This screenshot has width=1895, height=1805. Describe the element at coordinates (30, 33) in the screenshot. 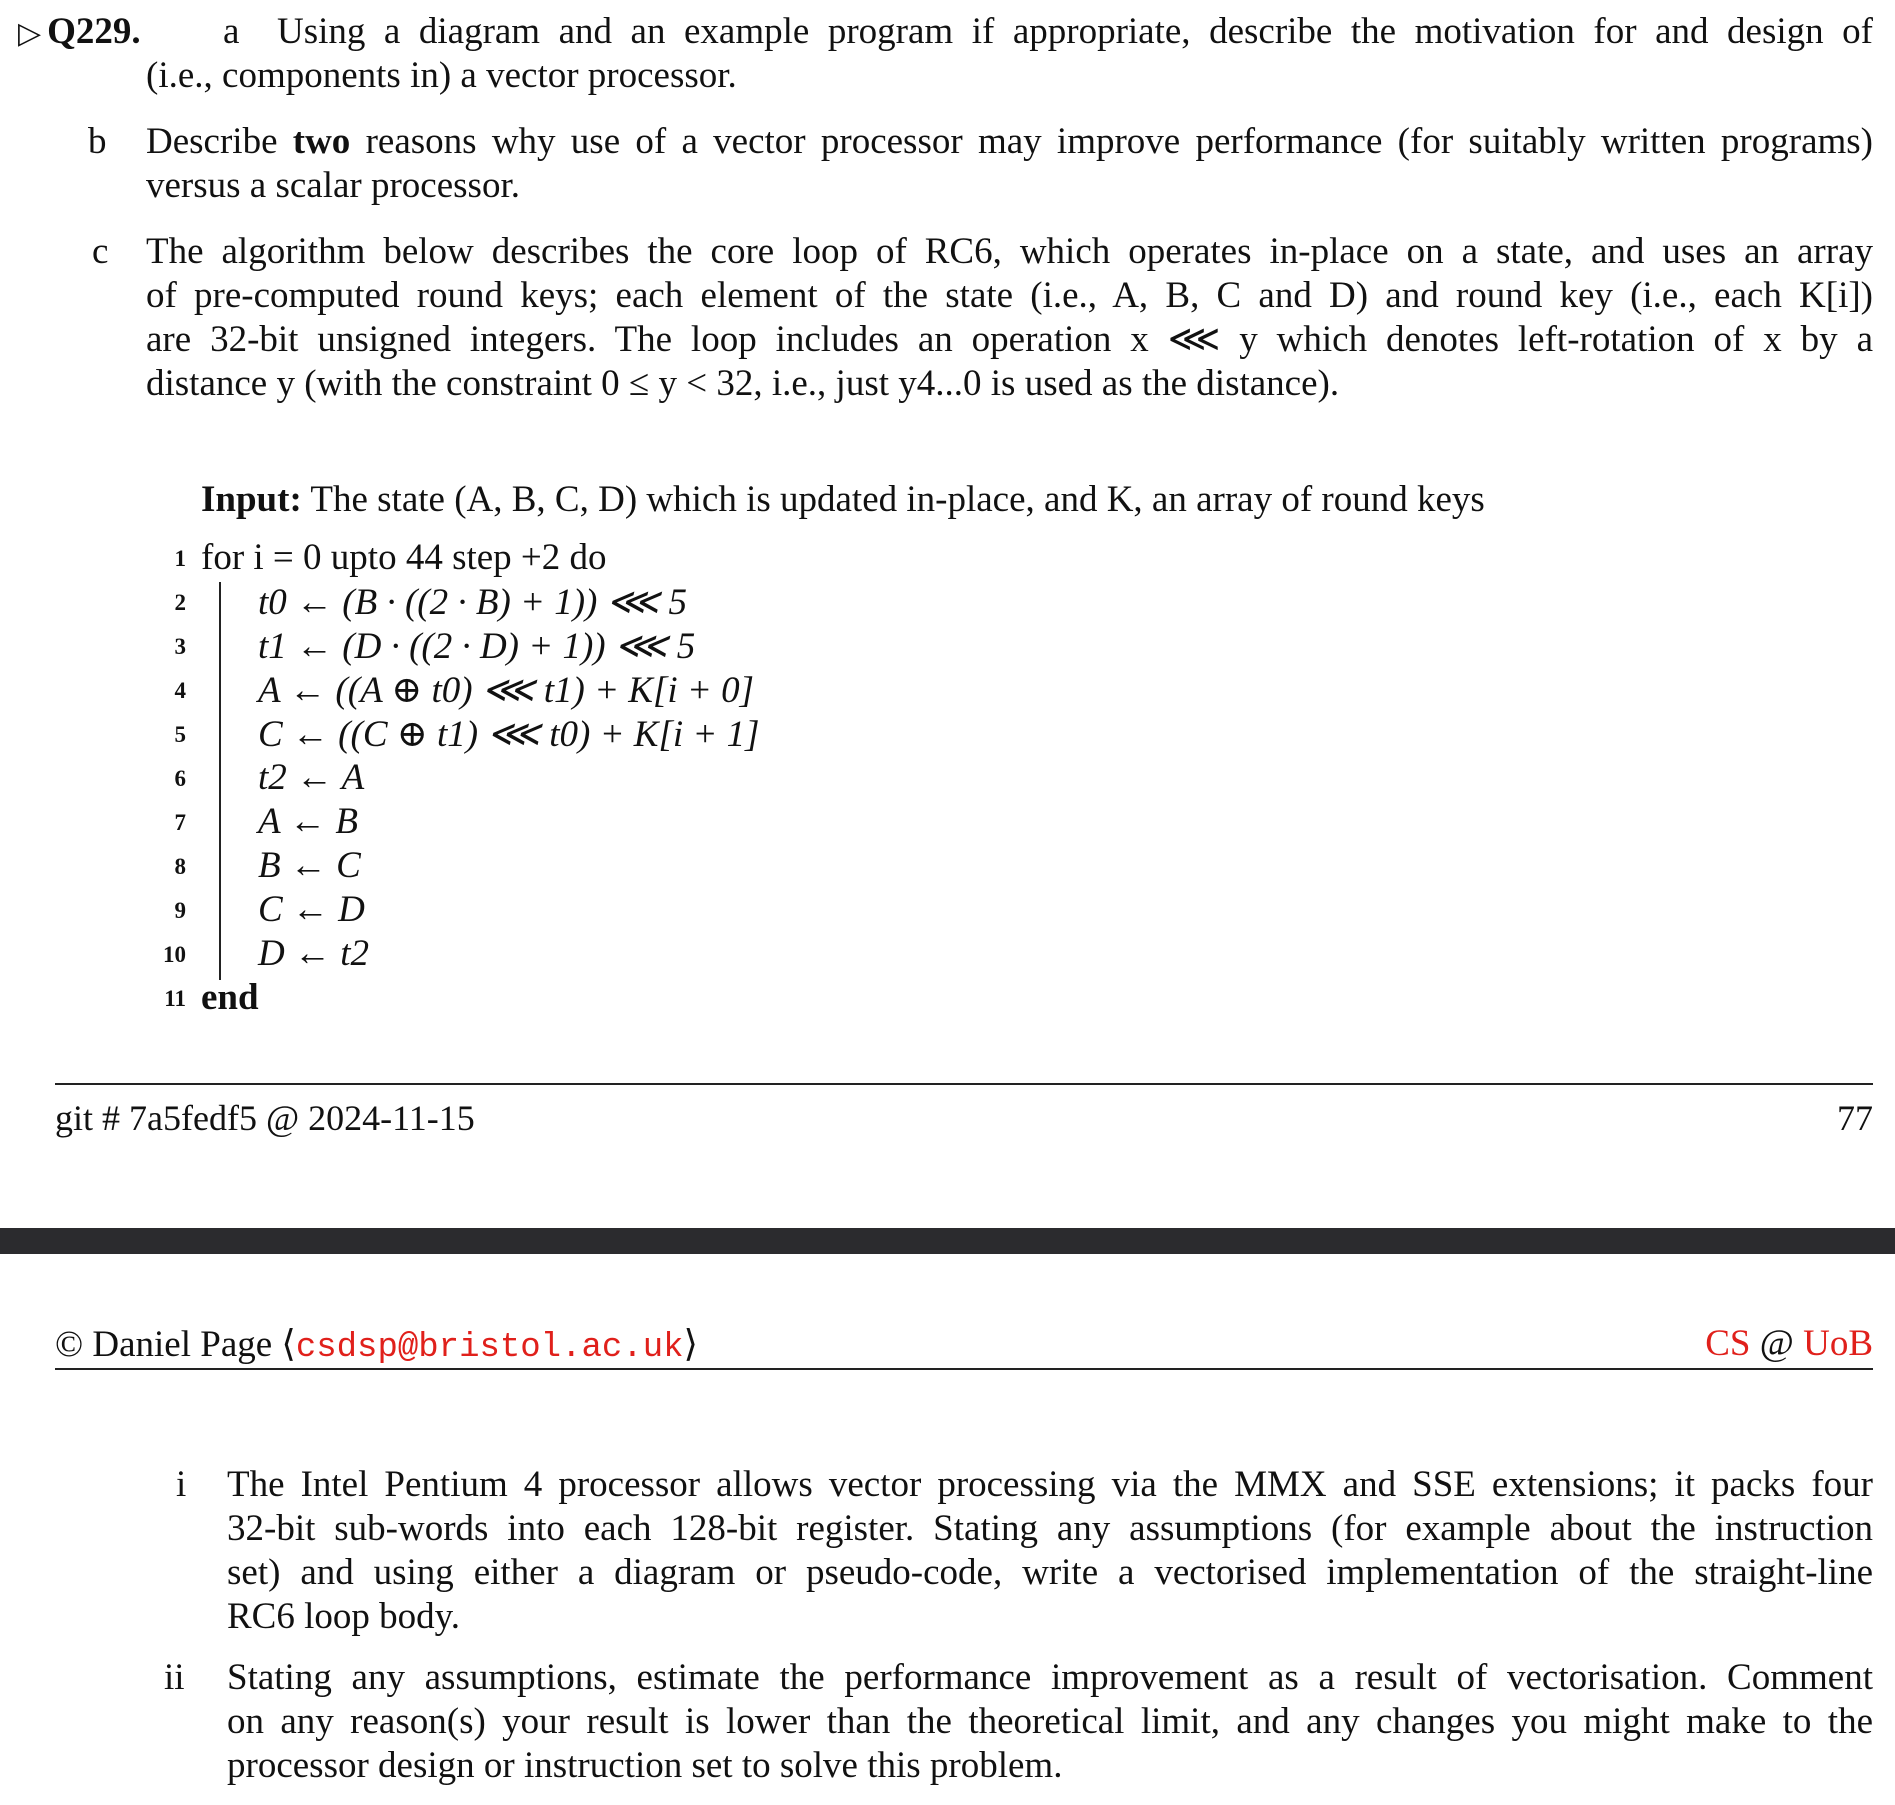

I see `triangle-marker-icon: ▷` at that location.